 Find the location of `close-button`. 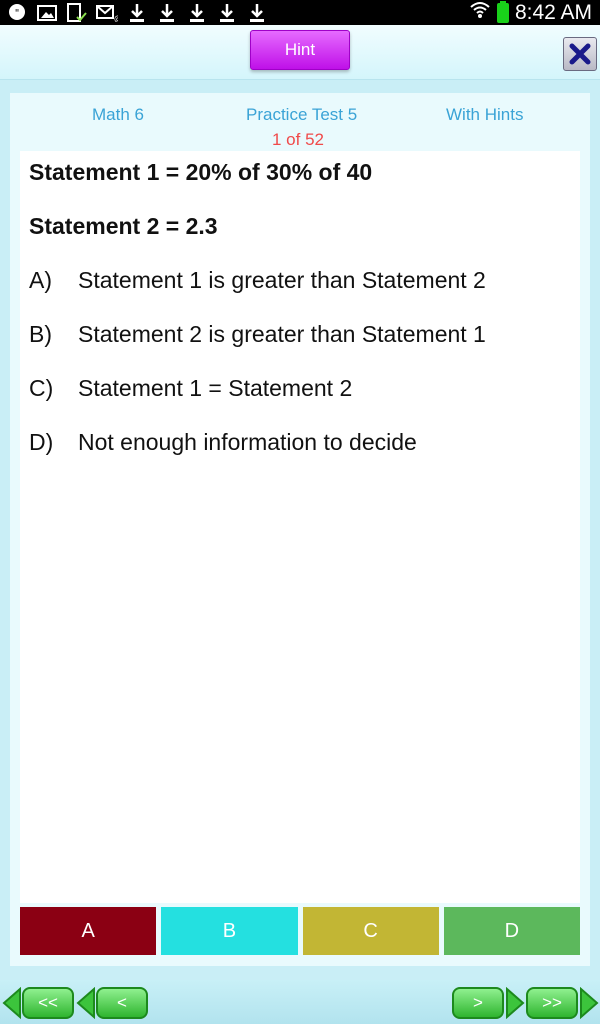

close-button is located at coordinates (580, 54).